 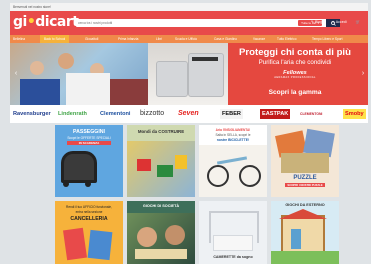 I want to click on tile-passeggini-badge: IN SCADENZA, so click(x=89, y=143).